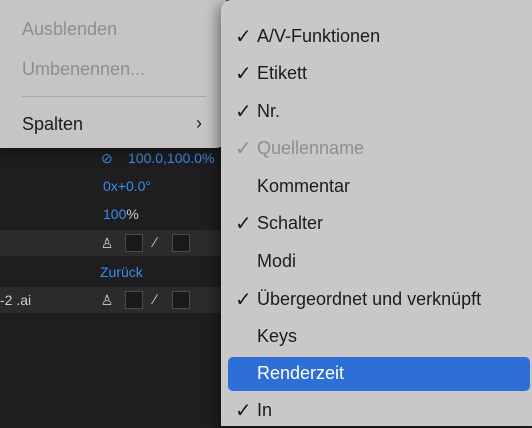 Image resolution: width=532 pixels, height=428 pixels. I want to click on chevron-right-icon: ›, so click(199, 123).